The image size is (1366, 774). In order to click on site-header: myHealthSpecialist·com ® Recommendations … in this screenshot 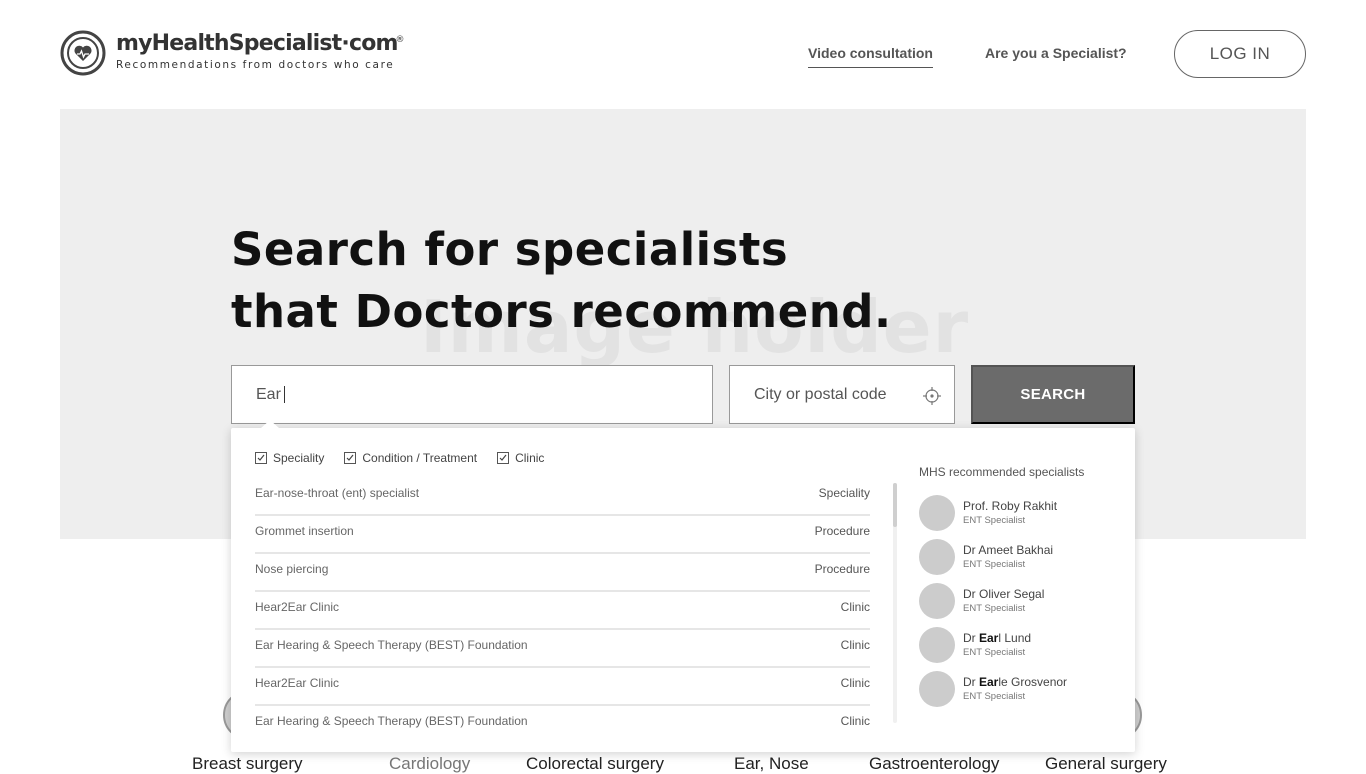, I will do `click(683, 54)`.